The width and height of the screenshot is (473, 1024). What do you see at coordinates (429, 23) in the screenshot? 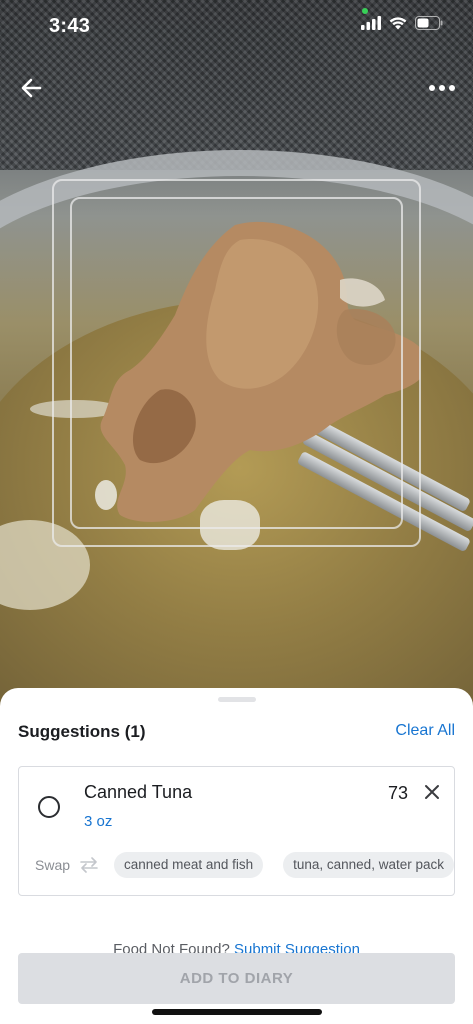
I see `battery-icon` at bounding box center [429, 23].